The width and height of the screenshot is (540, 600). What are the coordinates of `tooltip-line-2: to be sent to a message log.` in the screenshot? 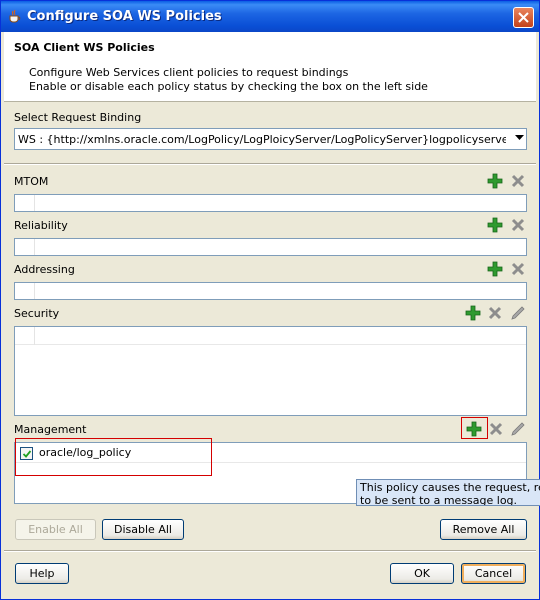 It's located at (439, 500).